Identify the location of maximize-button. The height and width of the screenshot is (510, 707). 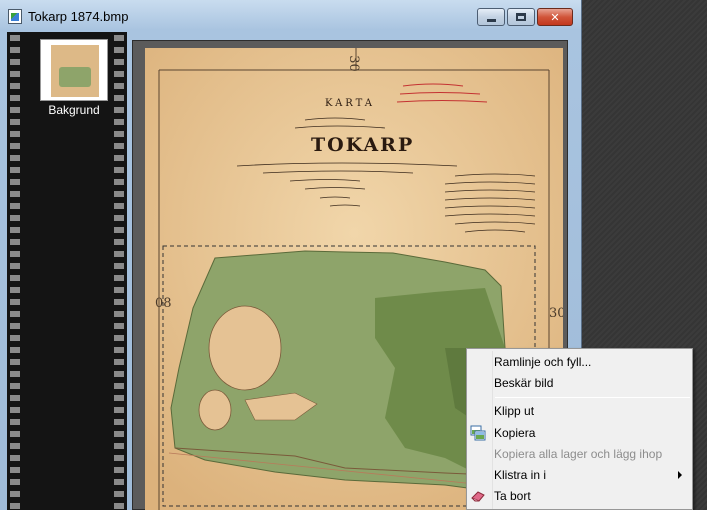
(521, 17).